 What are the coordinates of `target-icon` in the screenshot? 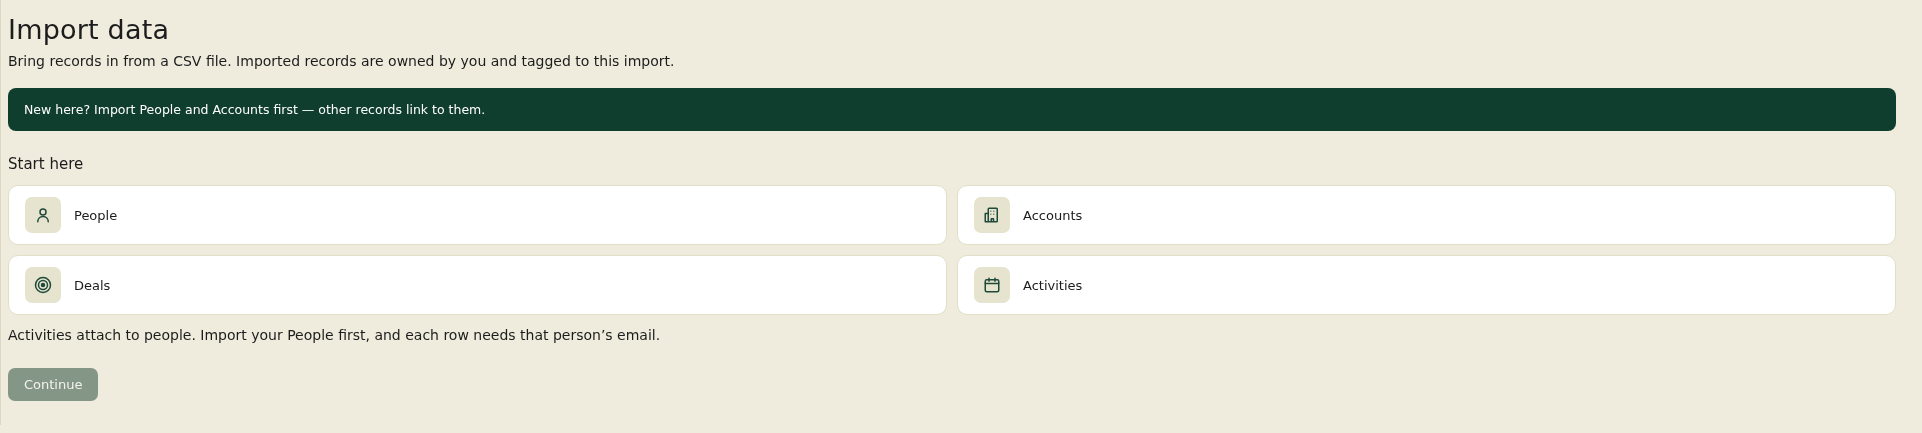 It's located at (43, 285).